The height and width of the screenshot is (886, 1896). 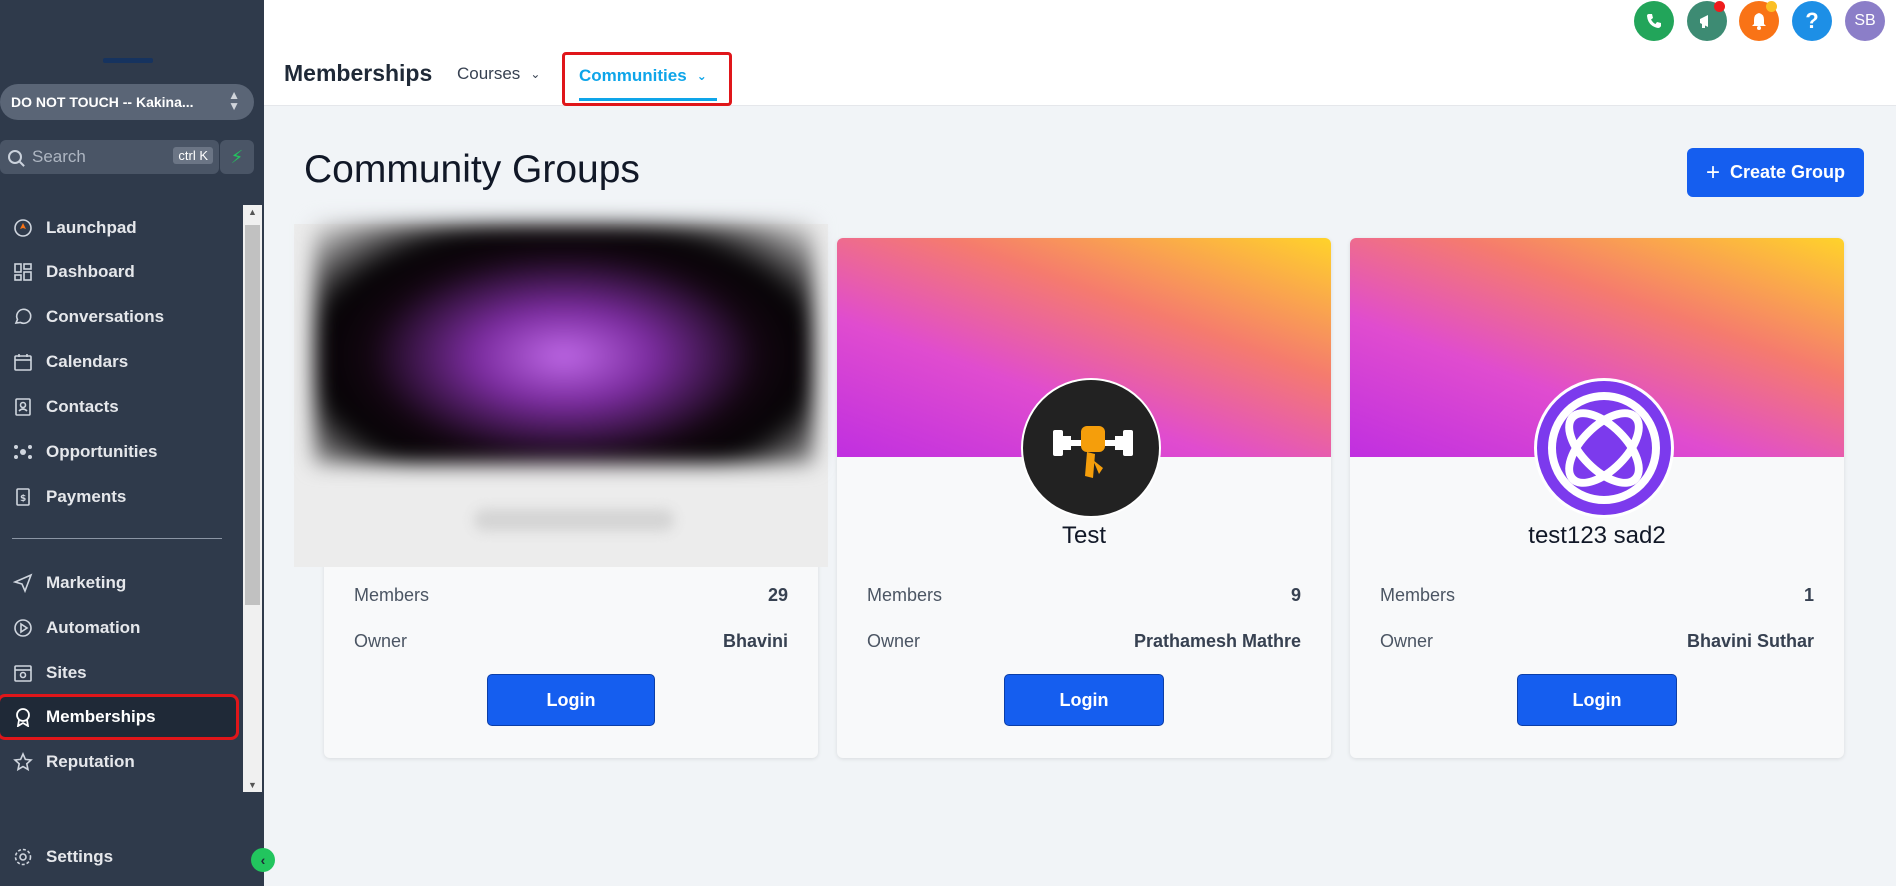 I want to click on members-row: Members 29, so click(x=571, y=595).